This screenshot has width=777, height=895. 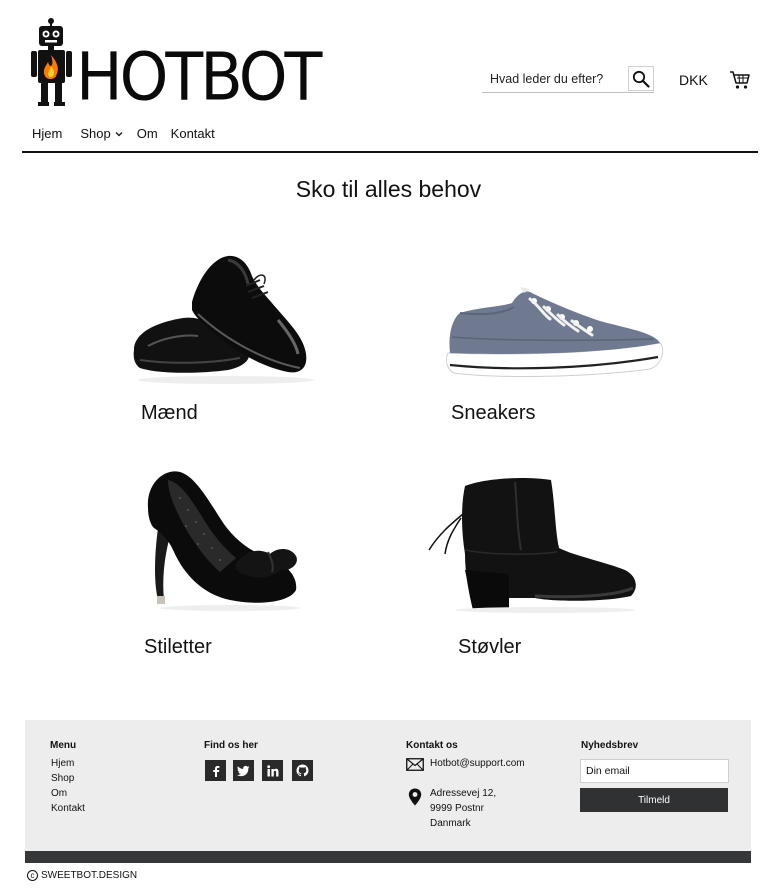 What do you see at coordinates (490, 647) in the screenshot?
I see `category-label: Støvler` at bounding box center [490, 647].